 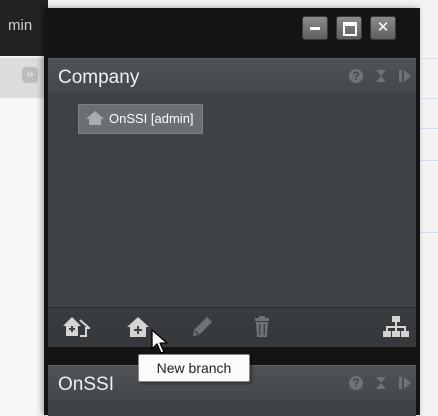 What do you see at coordinates (429, 207) in the screenshot?
I see `background-window-right` at bounding box center [429, 207].